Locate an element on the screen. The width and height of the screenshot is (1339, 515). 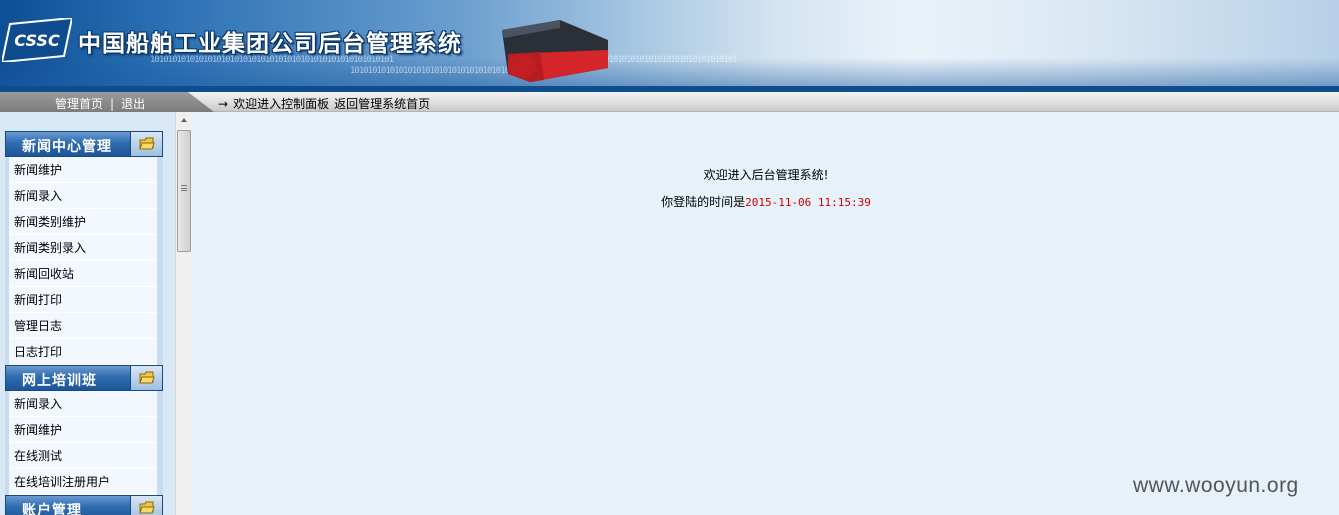
menu-item-log-print: 日志打印 is located at coordinates (83, 352).